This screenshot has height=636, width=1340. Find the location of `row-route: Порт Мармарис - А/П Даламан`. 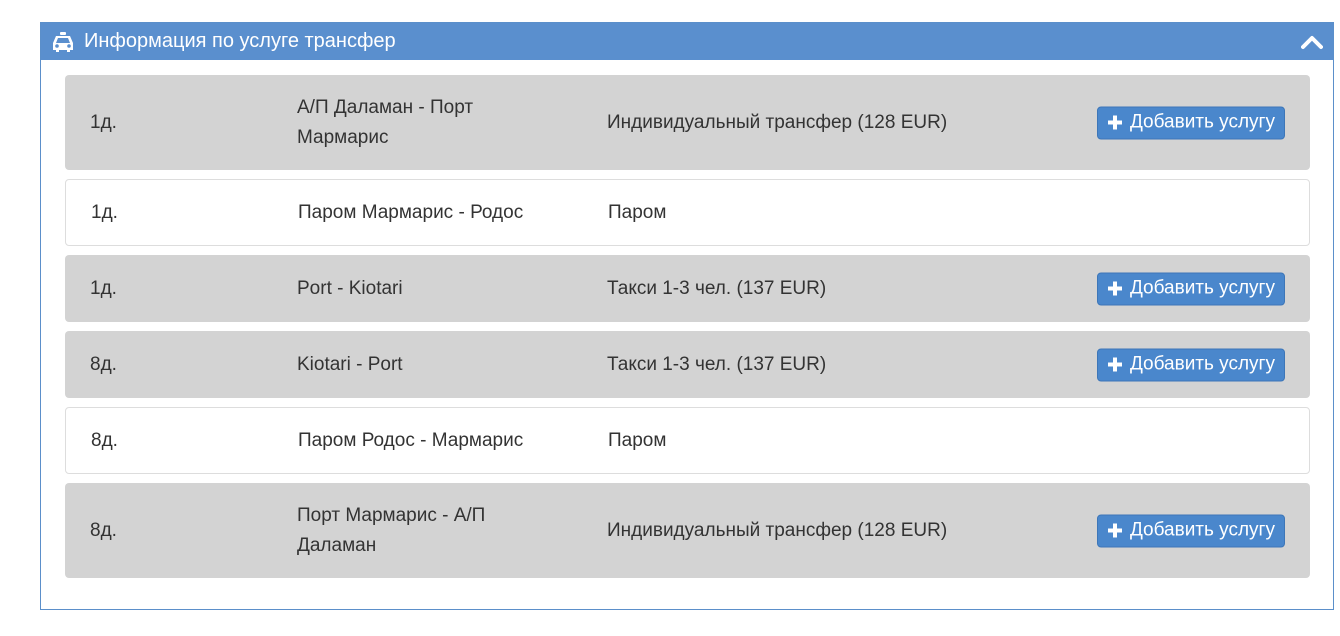

row-route: Порт Мармарис - А/П Даламан is located at coordinates (391, 530).